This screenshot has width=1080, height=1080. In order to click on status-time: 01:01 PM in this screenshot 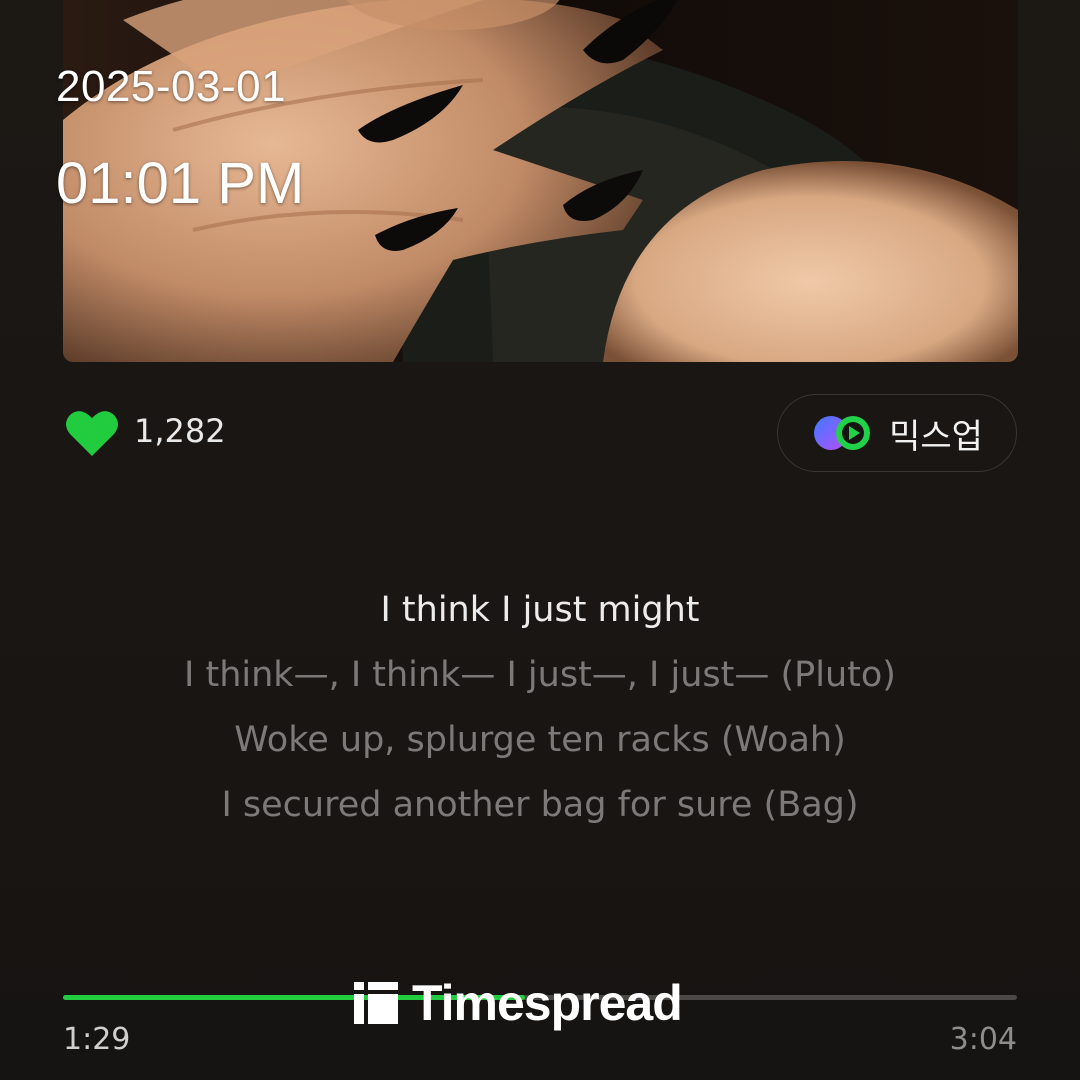, I will do `click(180, 183)`.